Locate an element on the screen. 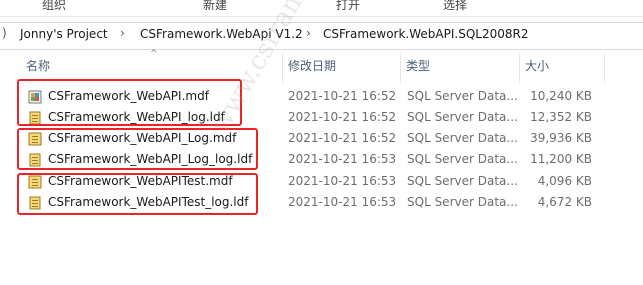 The image size is (643, 285). file-size: 12,352 KB is located at coordinates (561, 117).